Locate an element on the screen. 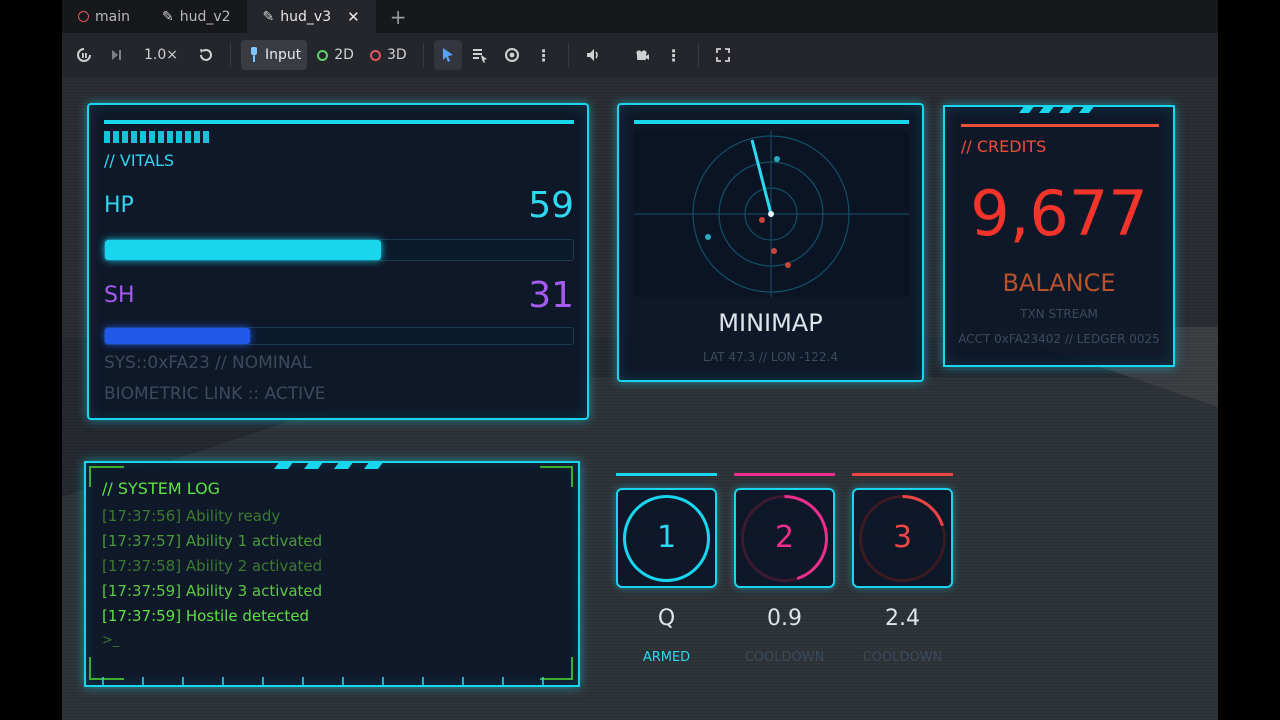 This screenshot has width=1280, height=720. ability-1-state: ARMED is located at coordinates (666, 657).